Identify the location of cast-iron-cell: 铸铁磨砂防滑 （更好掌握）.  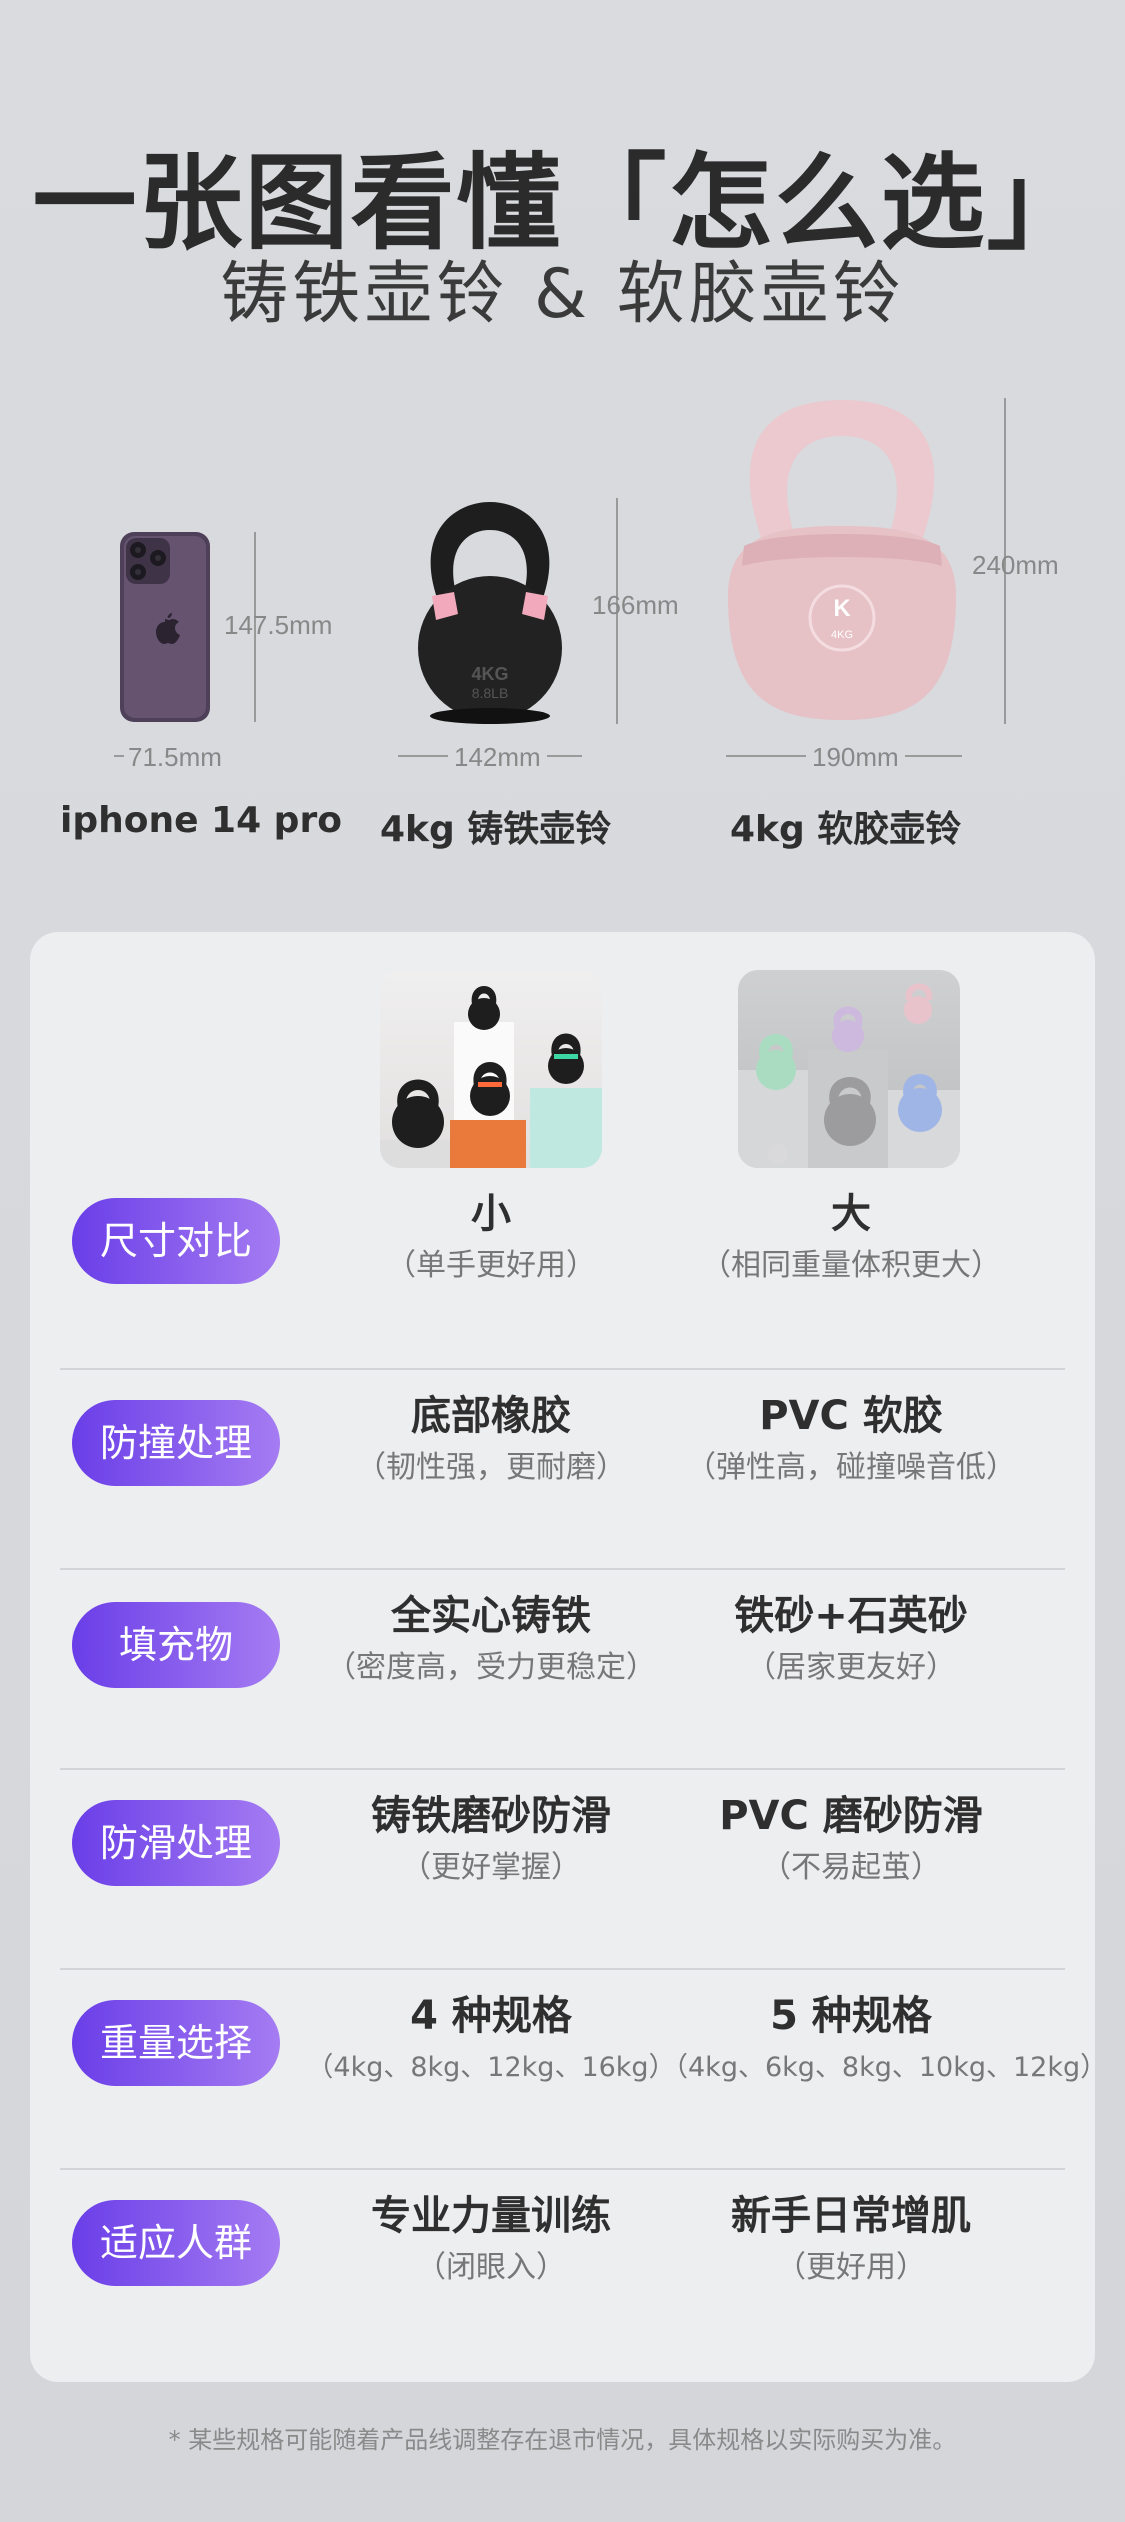
(491, 1840).